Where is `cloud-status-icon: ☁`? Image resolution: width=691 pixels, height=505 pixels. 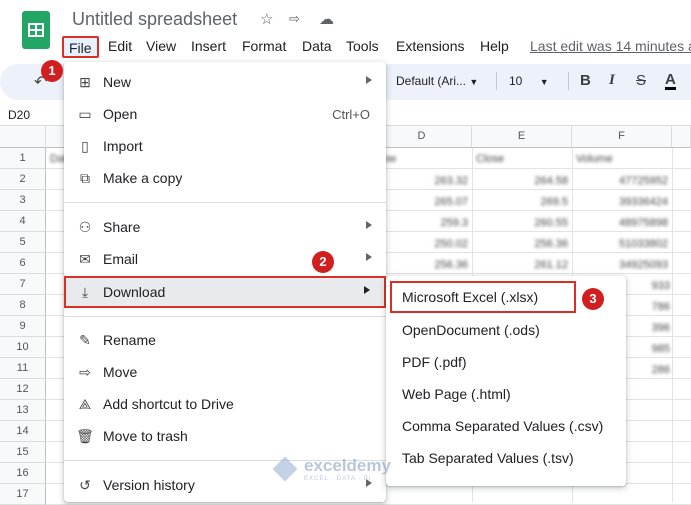
cloud-status-icon: ☁ is located at coordinates (326, 19).